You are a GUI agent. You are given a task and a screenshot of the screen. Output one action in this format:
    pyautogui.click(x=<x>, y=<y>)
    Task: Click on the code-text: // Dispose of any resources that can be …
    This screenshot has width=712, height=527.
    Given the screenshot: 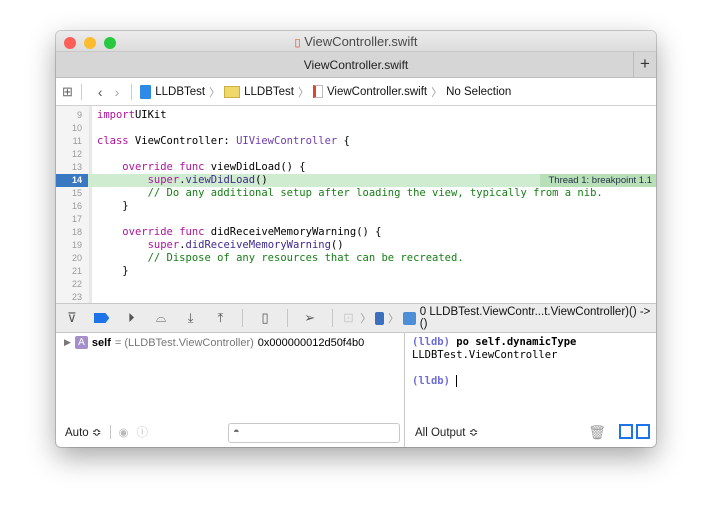 What is the action you would take?
    pyautogui.click(x=280, y=258)
    